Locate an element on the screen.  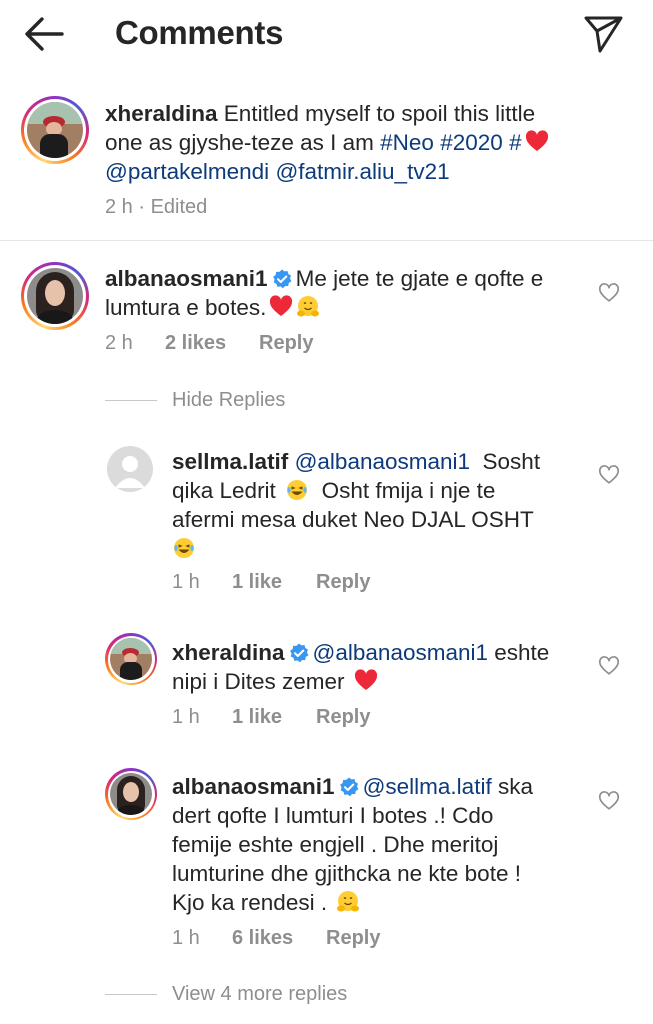
top-bar: Comments is located at coordinates (326, 35).